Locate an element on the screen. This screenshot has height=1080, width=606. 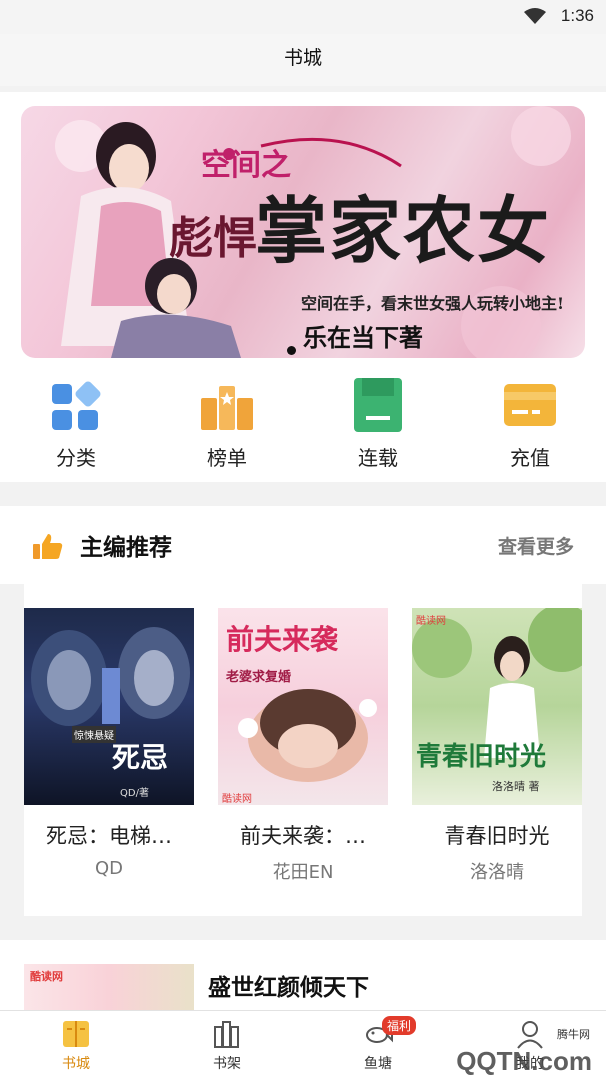
watermark: 腾牛网 QQTN.com is located at coordinates (500, 1051).